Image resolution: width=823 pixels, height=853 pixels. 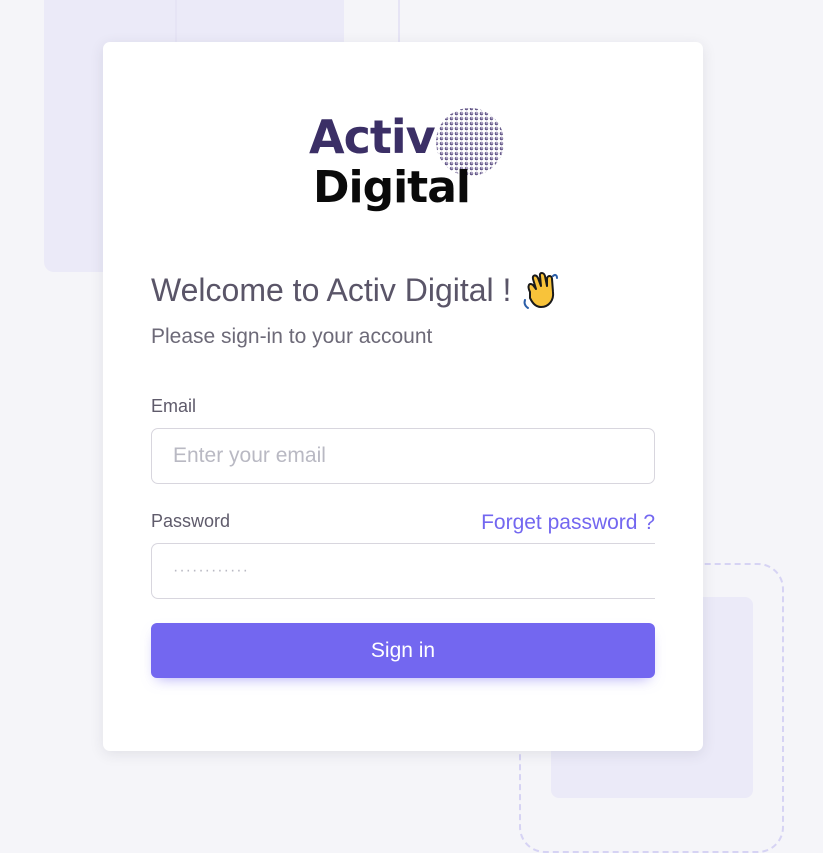 I want to click on brand-logo: Activ Digital, so click(x=407, y=163).